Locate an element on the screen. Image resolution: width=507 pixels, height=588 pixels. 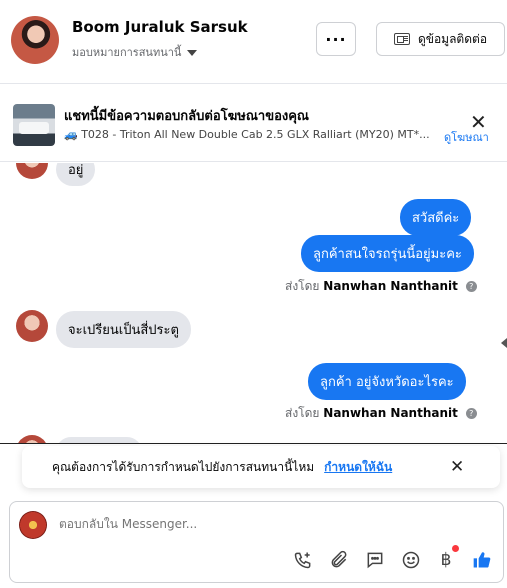
contact-card-icon is located at coordinates (401, 39).